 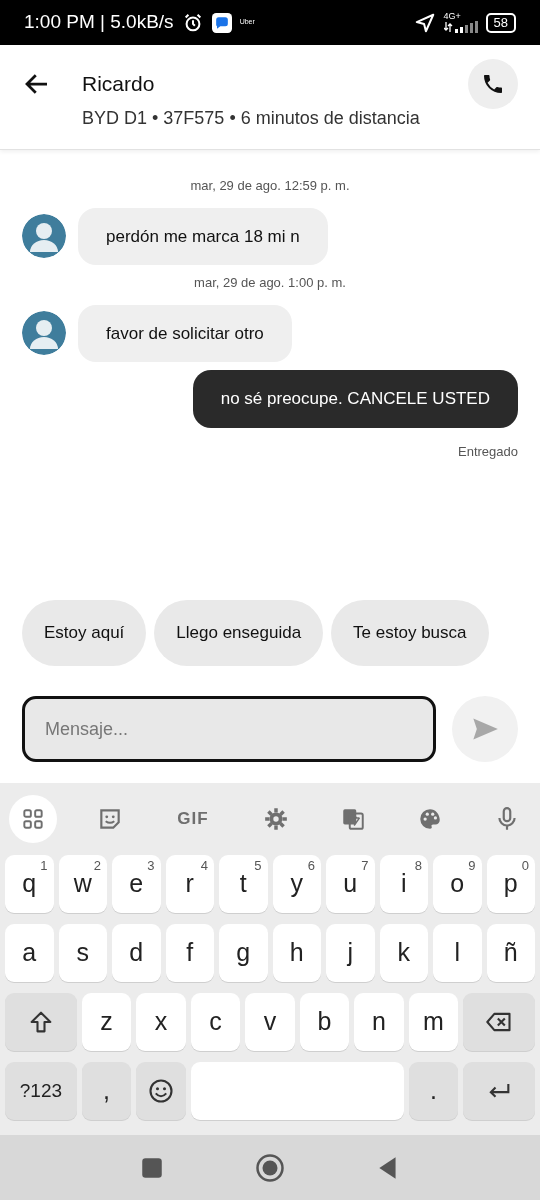 What do you see at coordinates (82, 953) in the screenshot?
I see `keyboard-key: s` at bounding box center [82, 953].